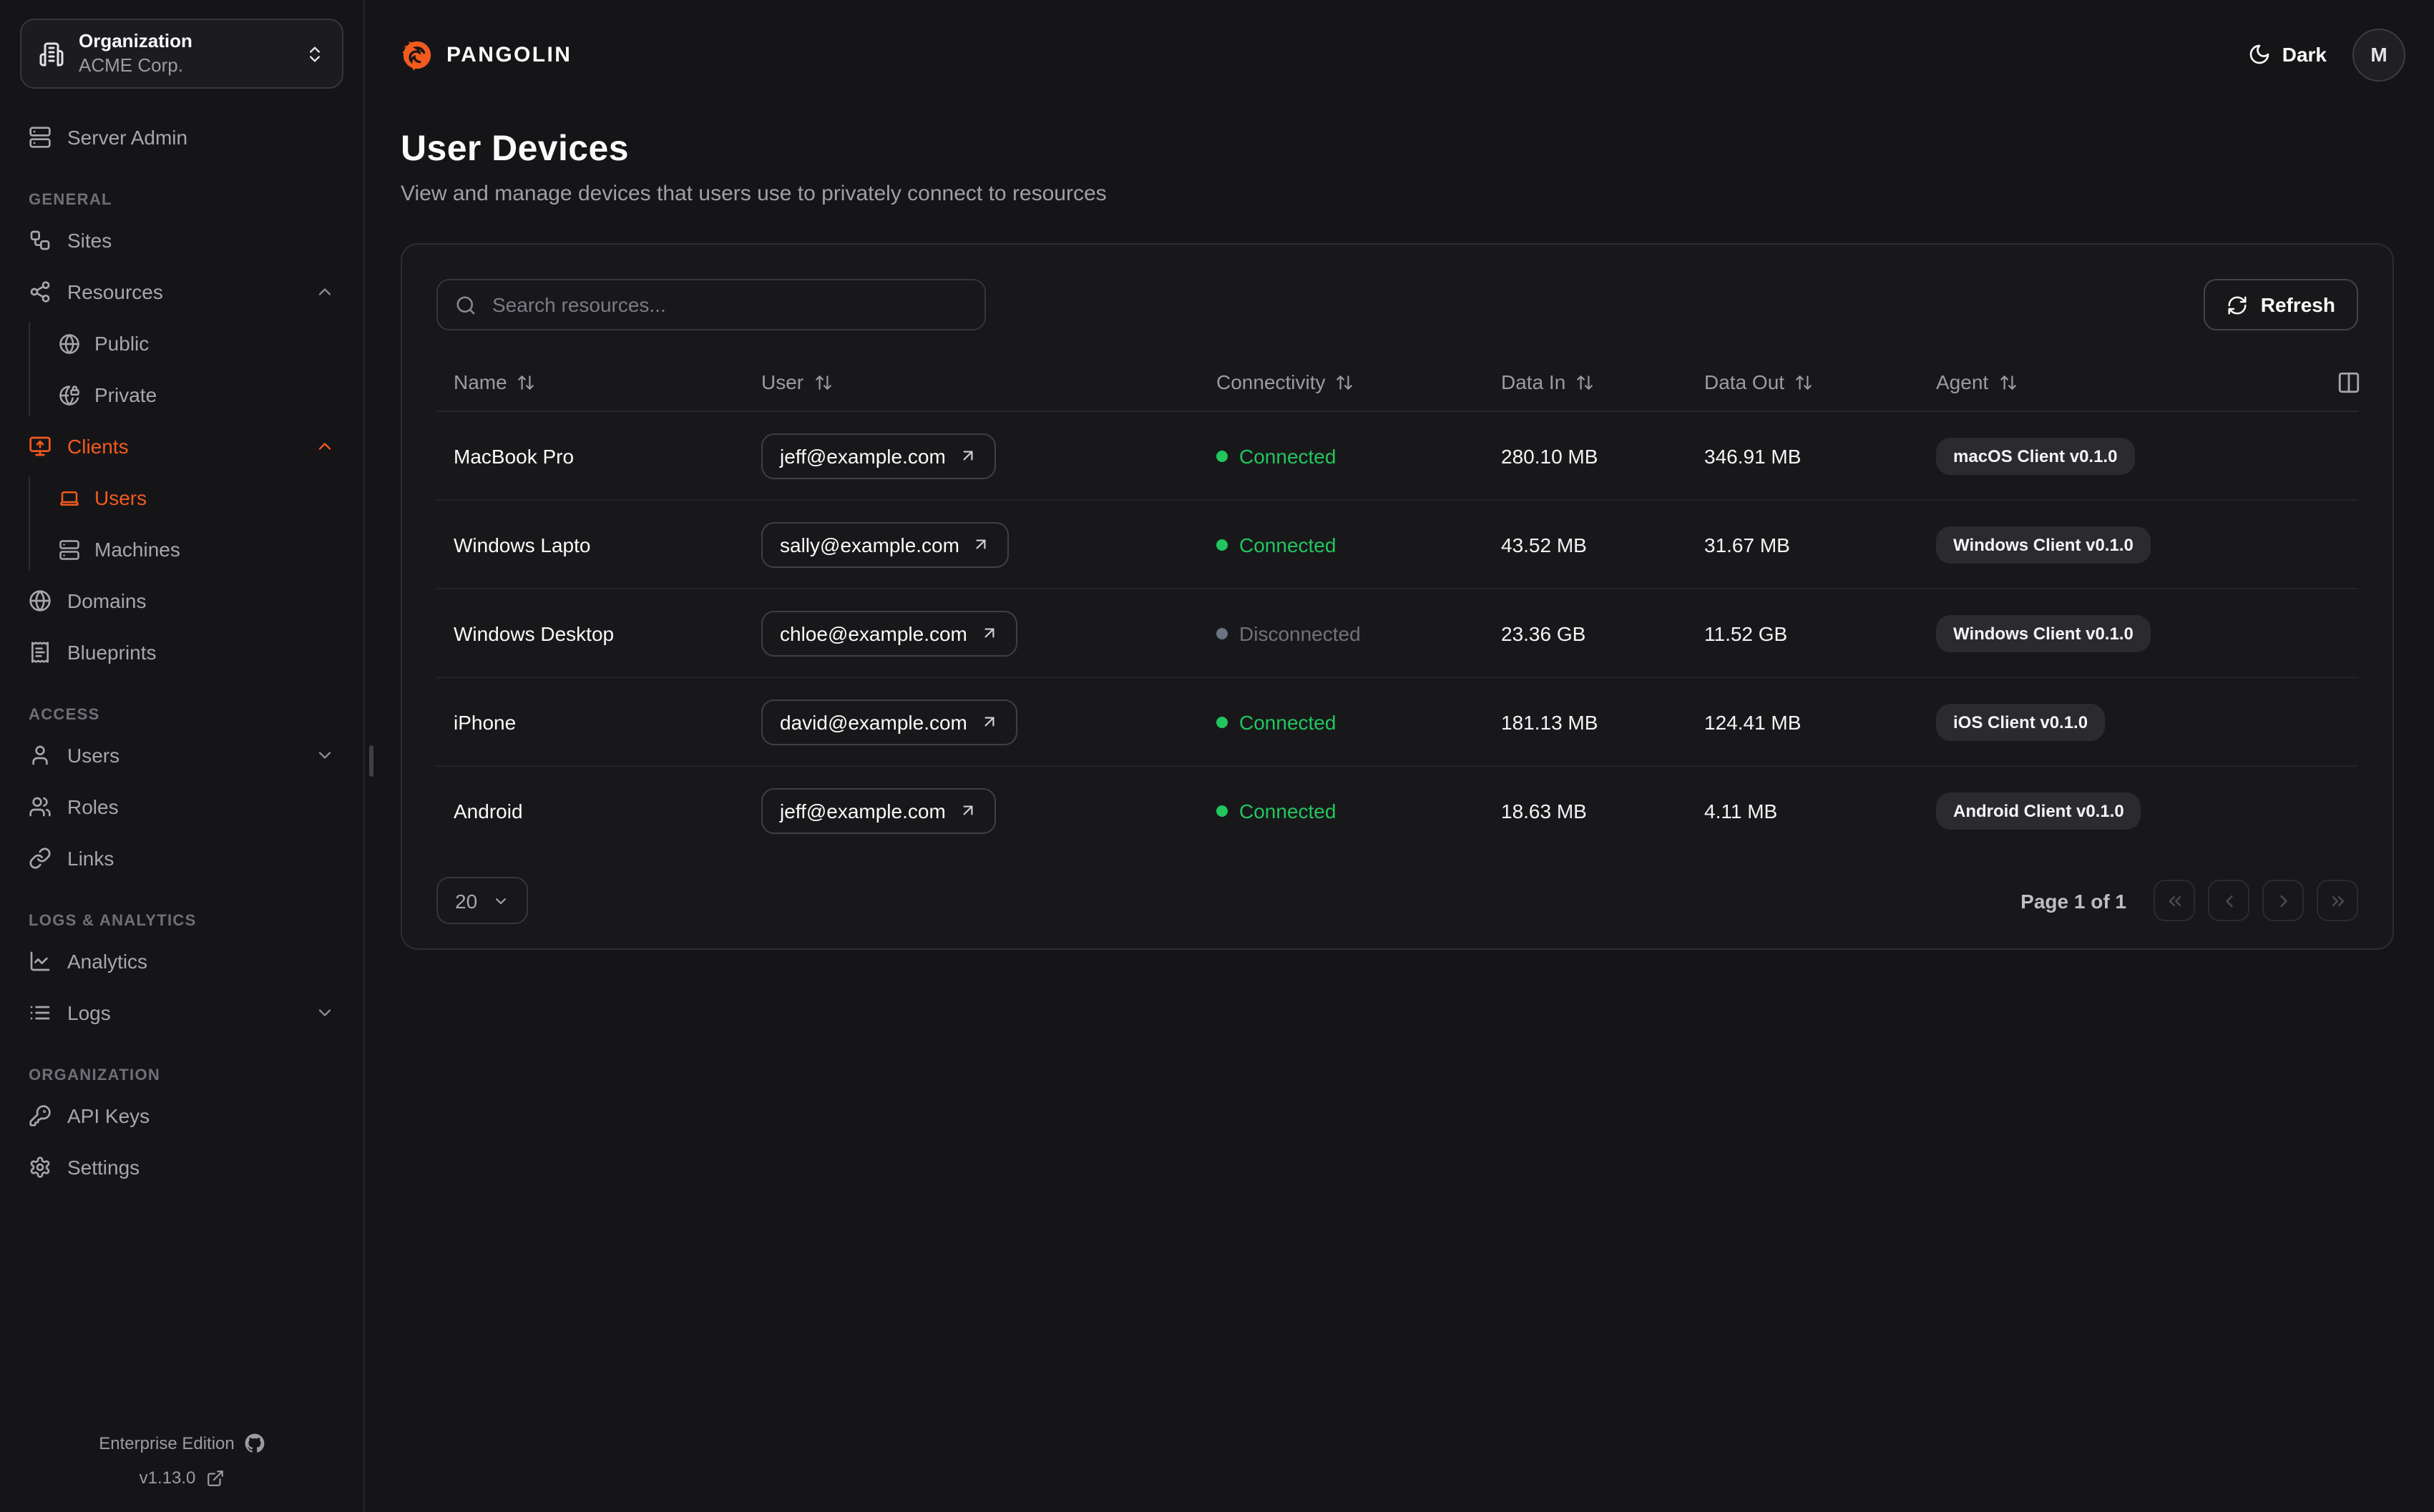  Describe the element at coordinates (2119, 810) in the screenshot. I see `agent-cell: Android Client v0.1.0` at that location.